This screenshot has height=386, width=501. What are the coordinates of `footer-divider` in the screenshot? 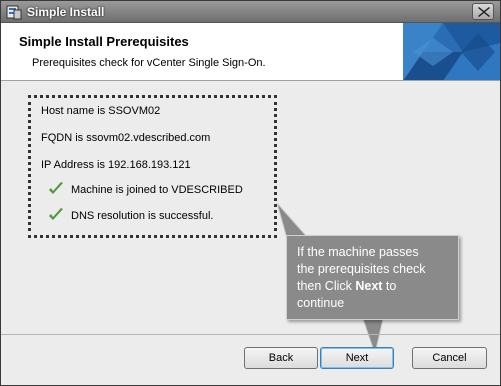 It's located at (250, 334).